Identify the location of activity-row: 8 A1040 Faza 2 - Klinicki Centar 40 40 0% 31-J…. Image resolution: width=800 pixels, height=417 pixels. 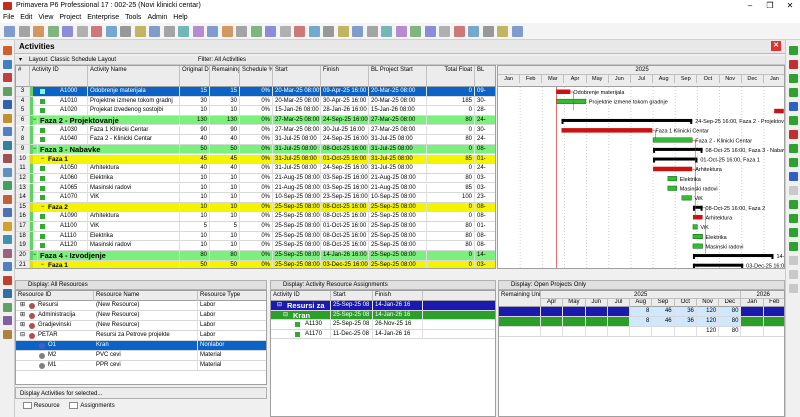
(255, 140).